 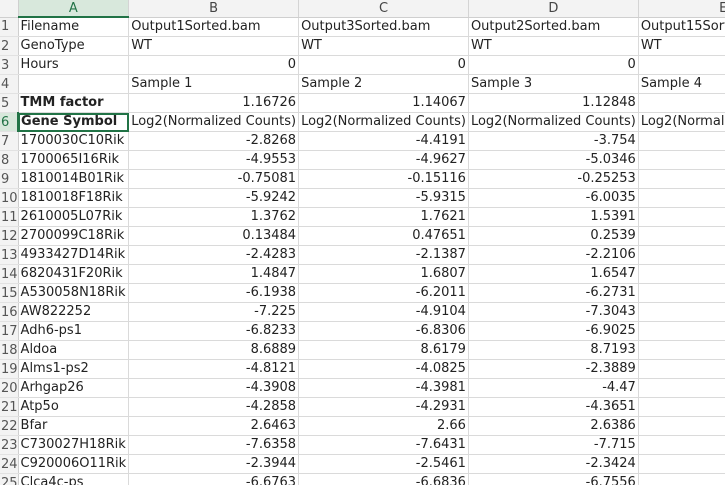 I want to click on cell-b1: Output1Sorted.bam, so click(x=214, y=27).